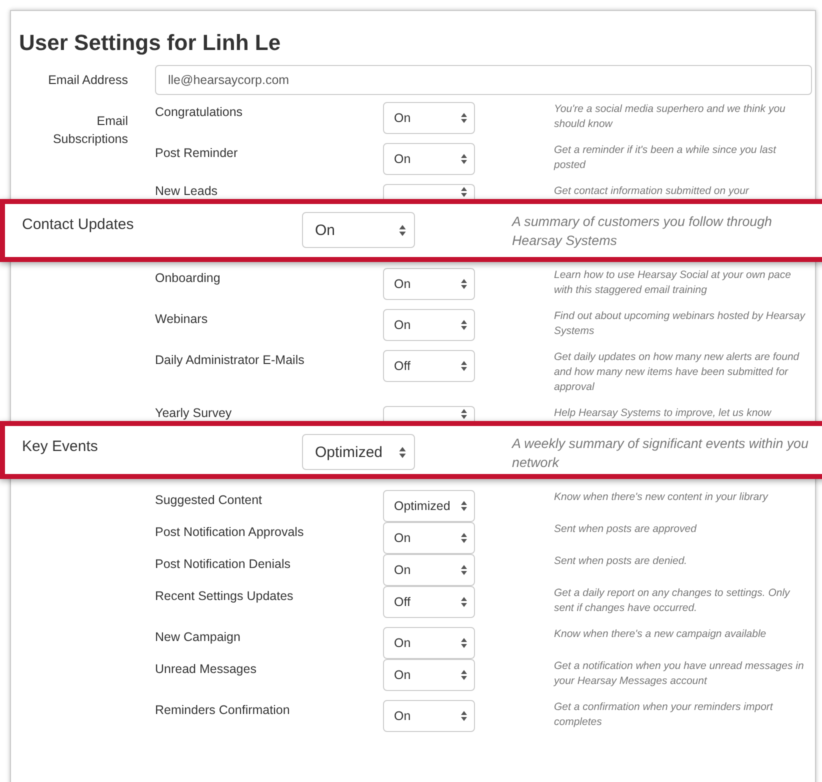 The height and width of the screenshot is (782, 822). What do you see at coordinates (664, 715) in the screenshot?
I see `setting-description: Get a confirmation when your reminders import completes` at bounding box center [664, 715].